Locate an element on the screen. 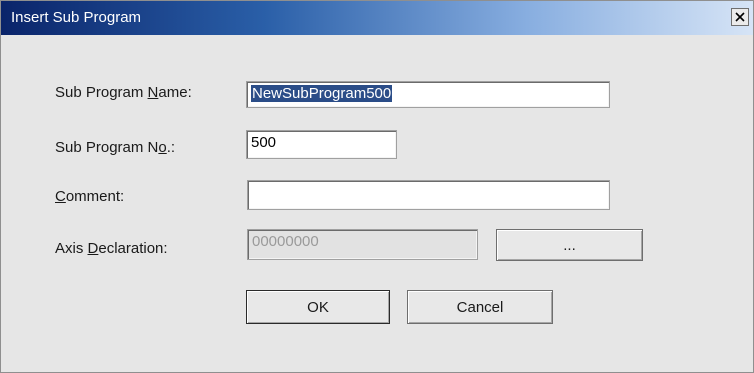 The height and width of the screenshot is (373, 754). close-button is located at coordinates (740, 17).